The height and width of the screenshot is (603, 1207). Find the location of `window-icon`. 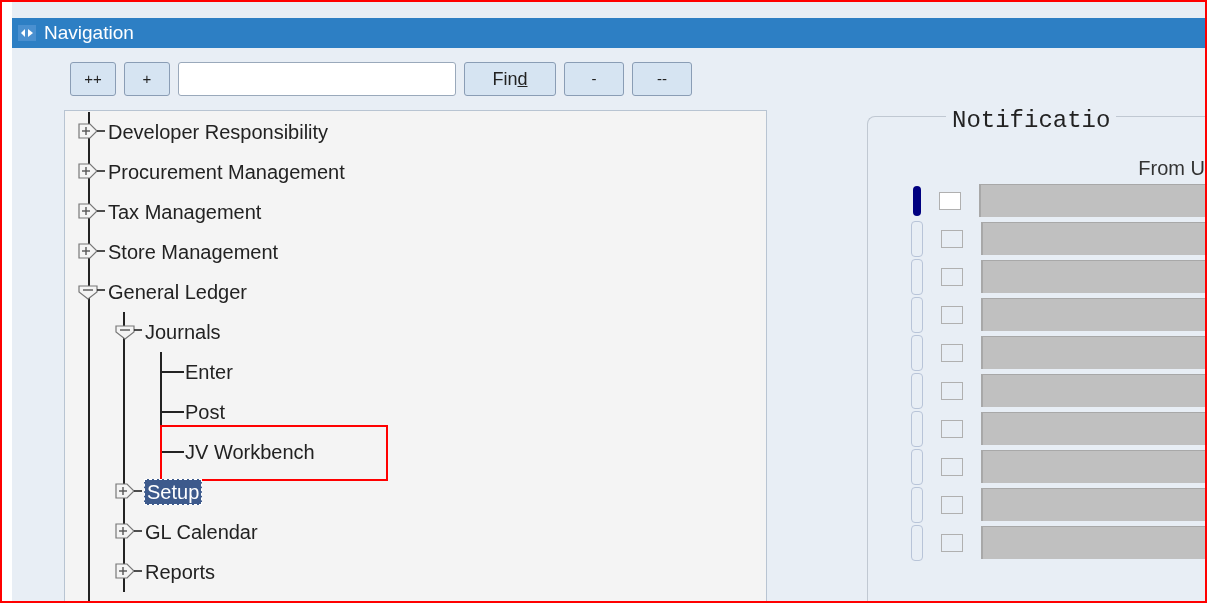

window-icon is located at coordinates (27, 33).